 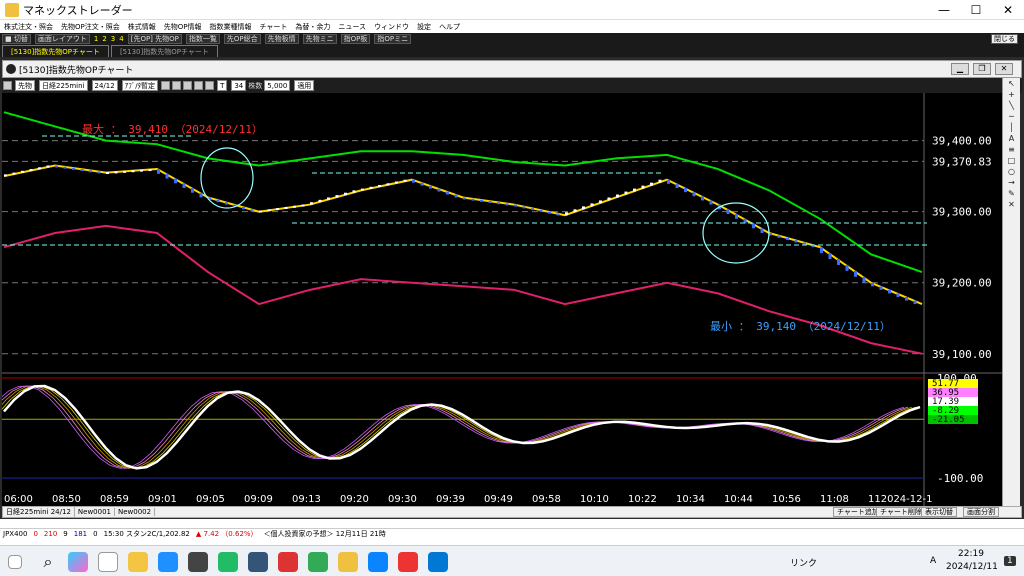 I want to click on edge-icon, so click(x=378, y=562).